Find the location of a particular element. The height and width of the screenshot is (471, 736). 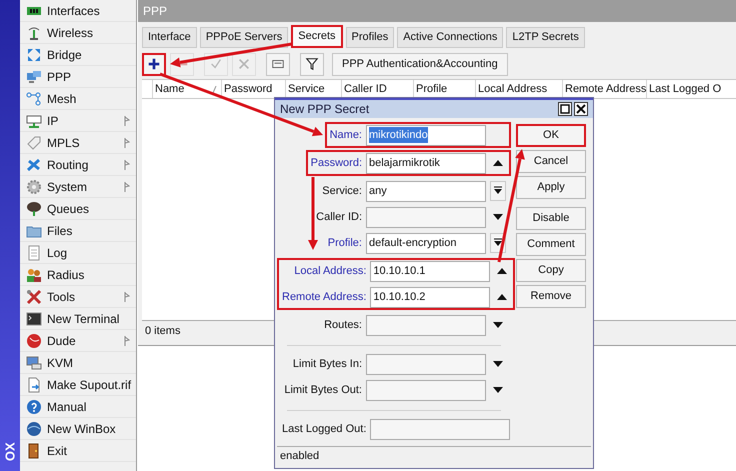

dropdown-button is located at coordinates (498, 191).